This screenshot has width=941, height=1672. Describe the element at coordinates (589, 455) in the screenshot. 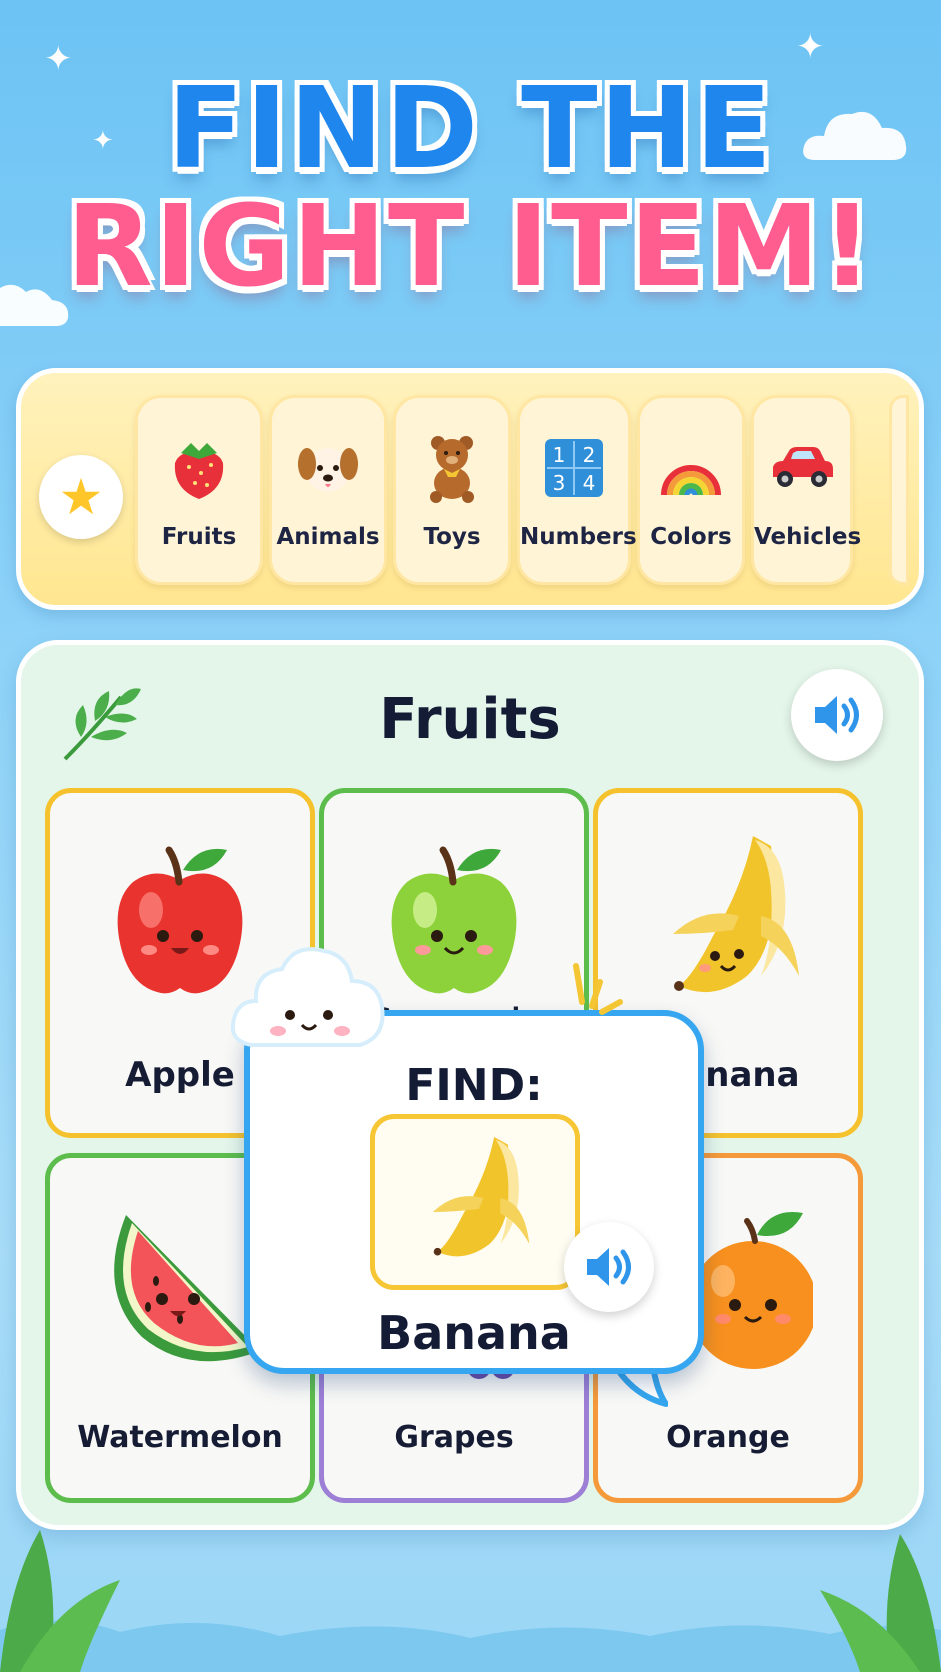

I see `svg-text: 2` at that location.